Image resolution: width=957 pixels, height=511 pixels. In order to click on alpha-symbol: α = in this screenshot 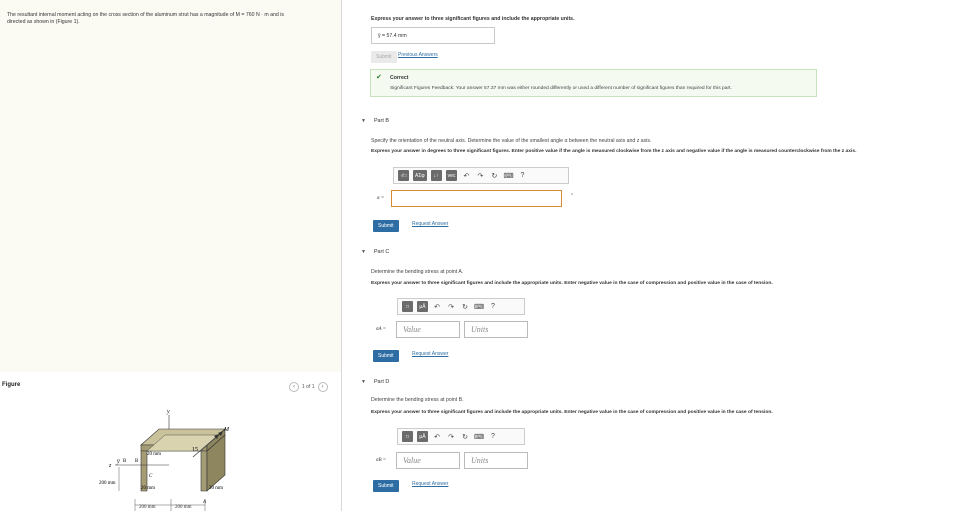, I will do `click(381, 198)`.